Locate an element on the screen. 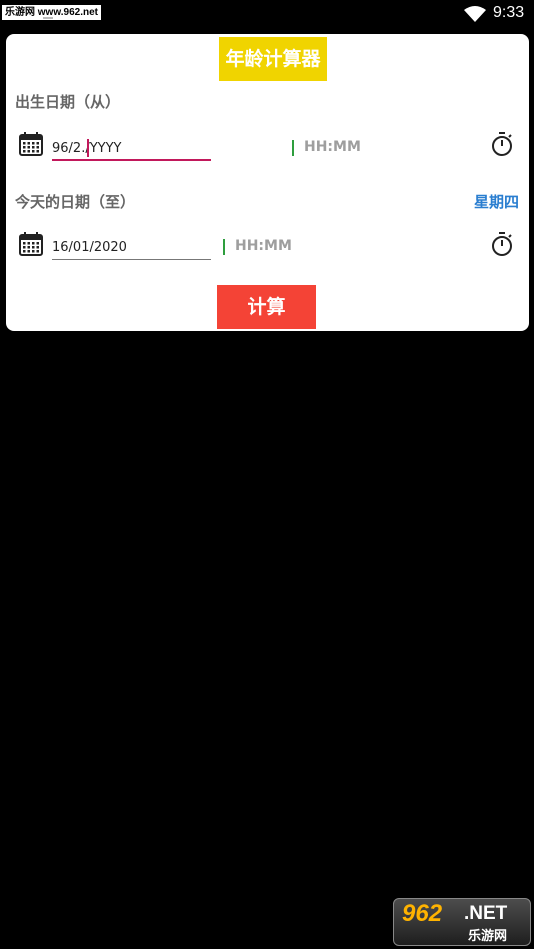 This screenshot has height=949, width=534. today-time-input: HH:MM is located at coordinates (268, 247).